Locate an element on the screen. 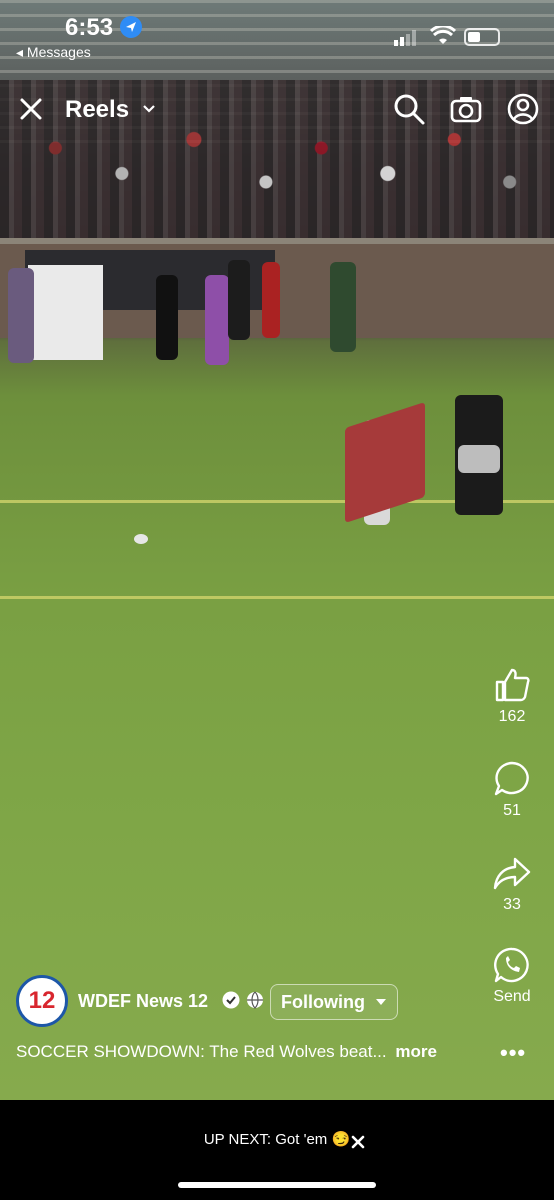 Image resolution: width=554 pixels, height=1200 pixels. author-name: WDEF News 12 is located at coordinates (143, 1001).